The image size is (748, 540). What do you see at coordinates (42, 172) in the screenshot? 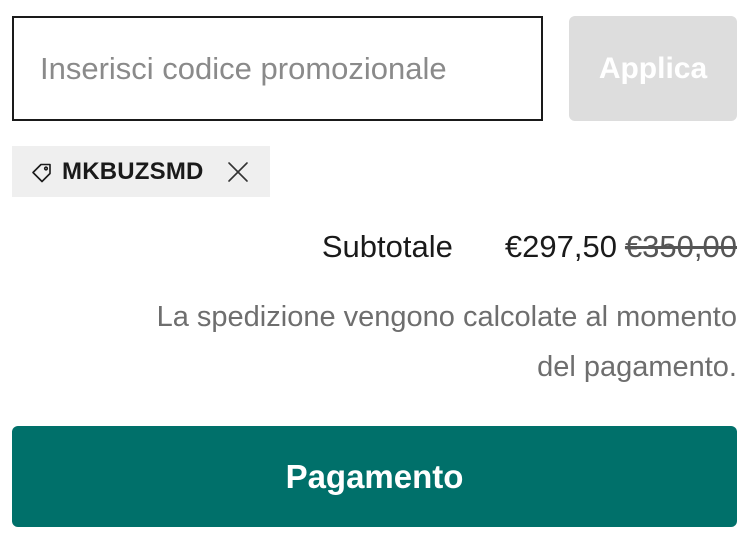
I see `tag-icon` at bounding box center [42, 172].